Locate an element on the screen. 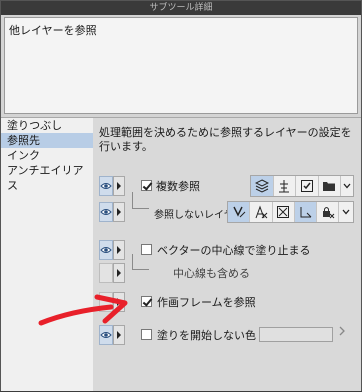 This screenshot has height=392, width=362. sidebar-item-reference: 参照先 is located at coordinates (47, 140).